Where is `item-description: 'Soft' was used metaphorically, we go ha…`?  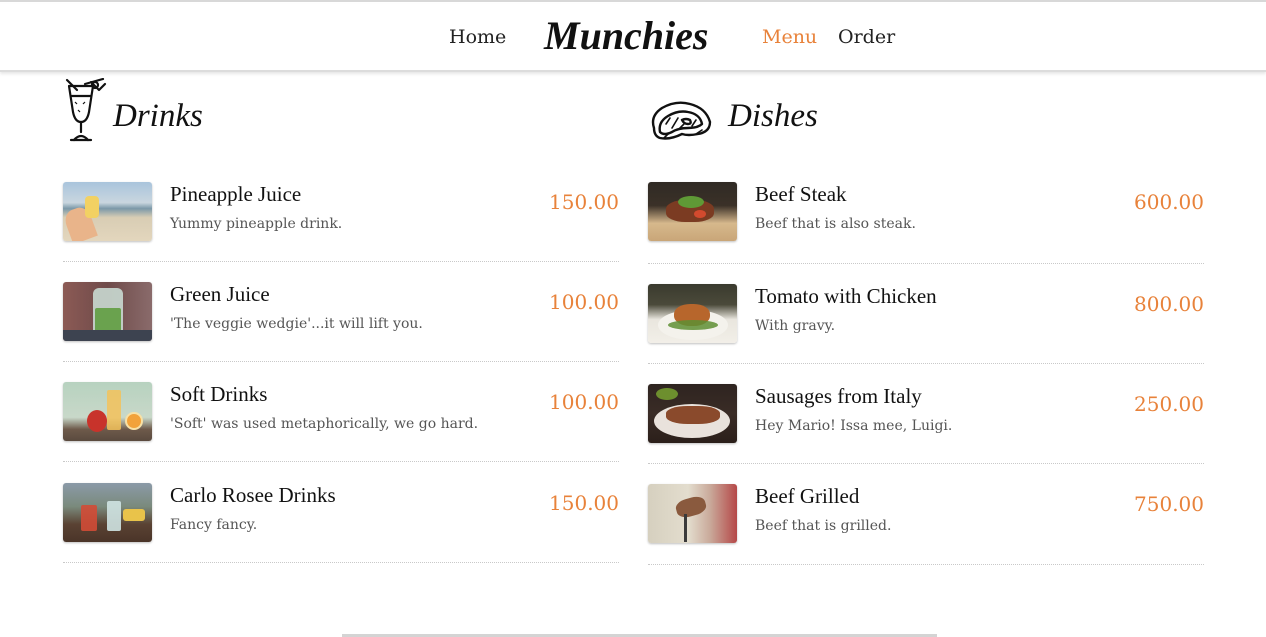 item-description: 'Soft' was used metaphorically, we go ha… is located at coordinates (324, 424).